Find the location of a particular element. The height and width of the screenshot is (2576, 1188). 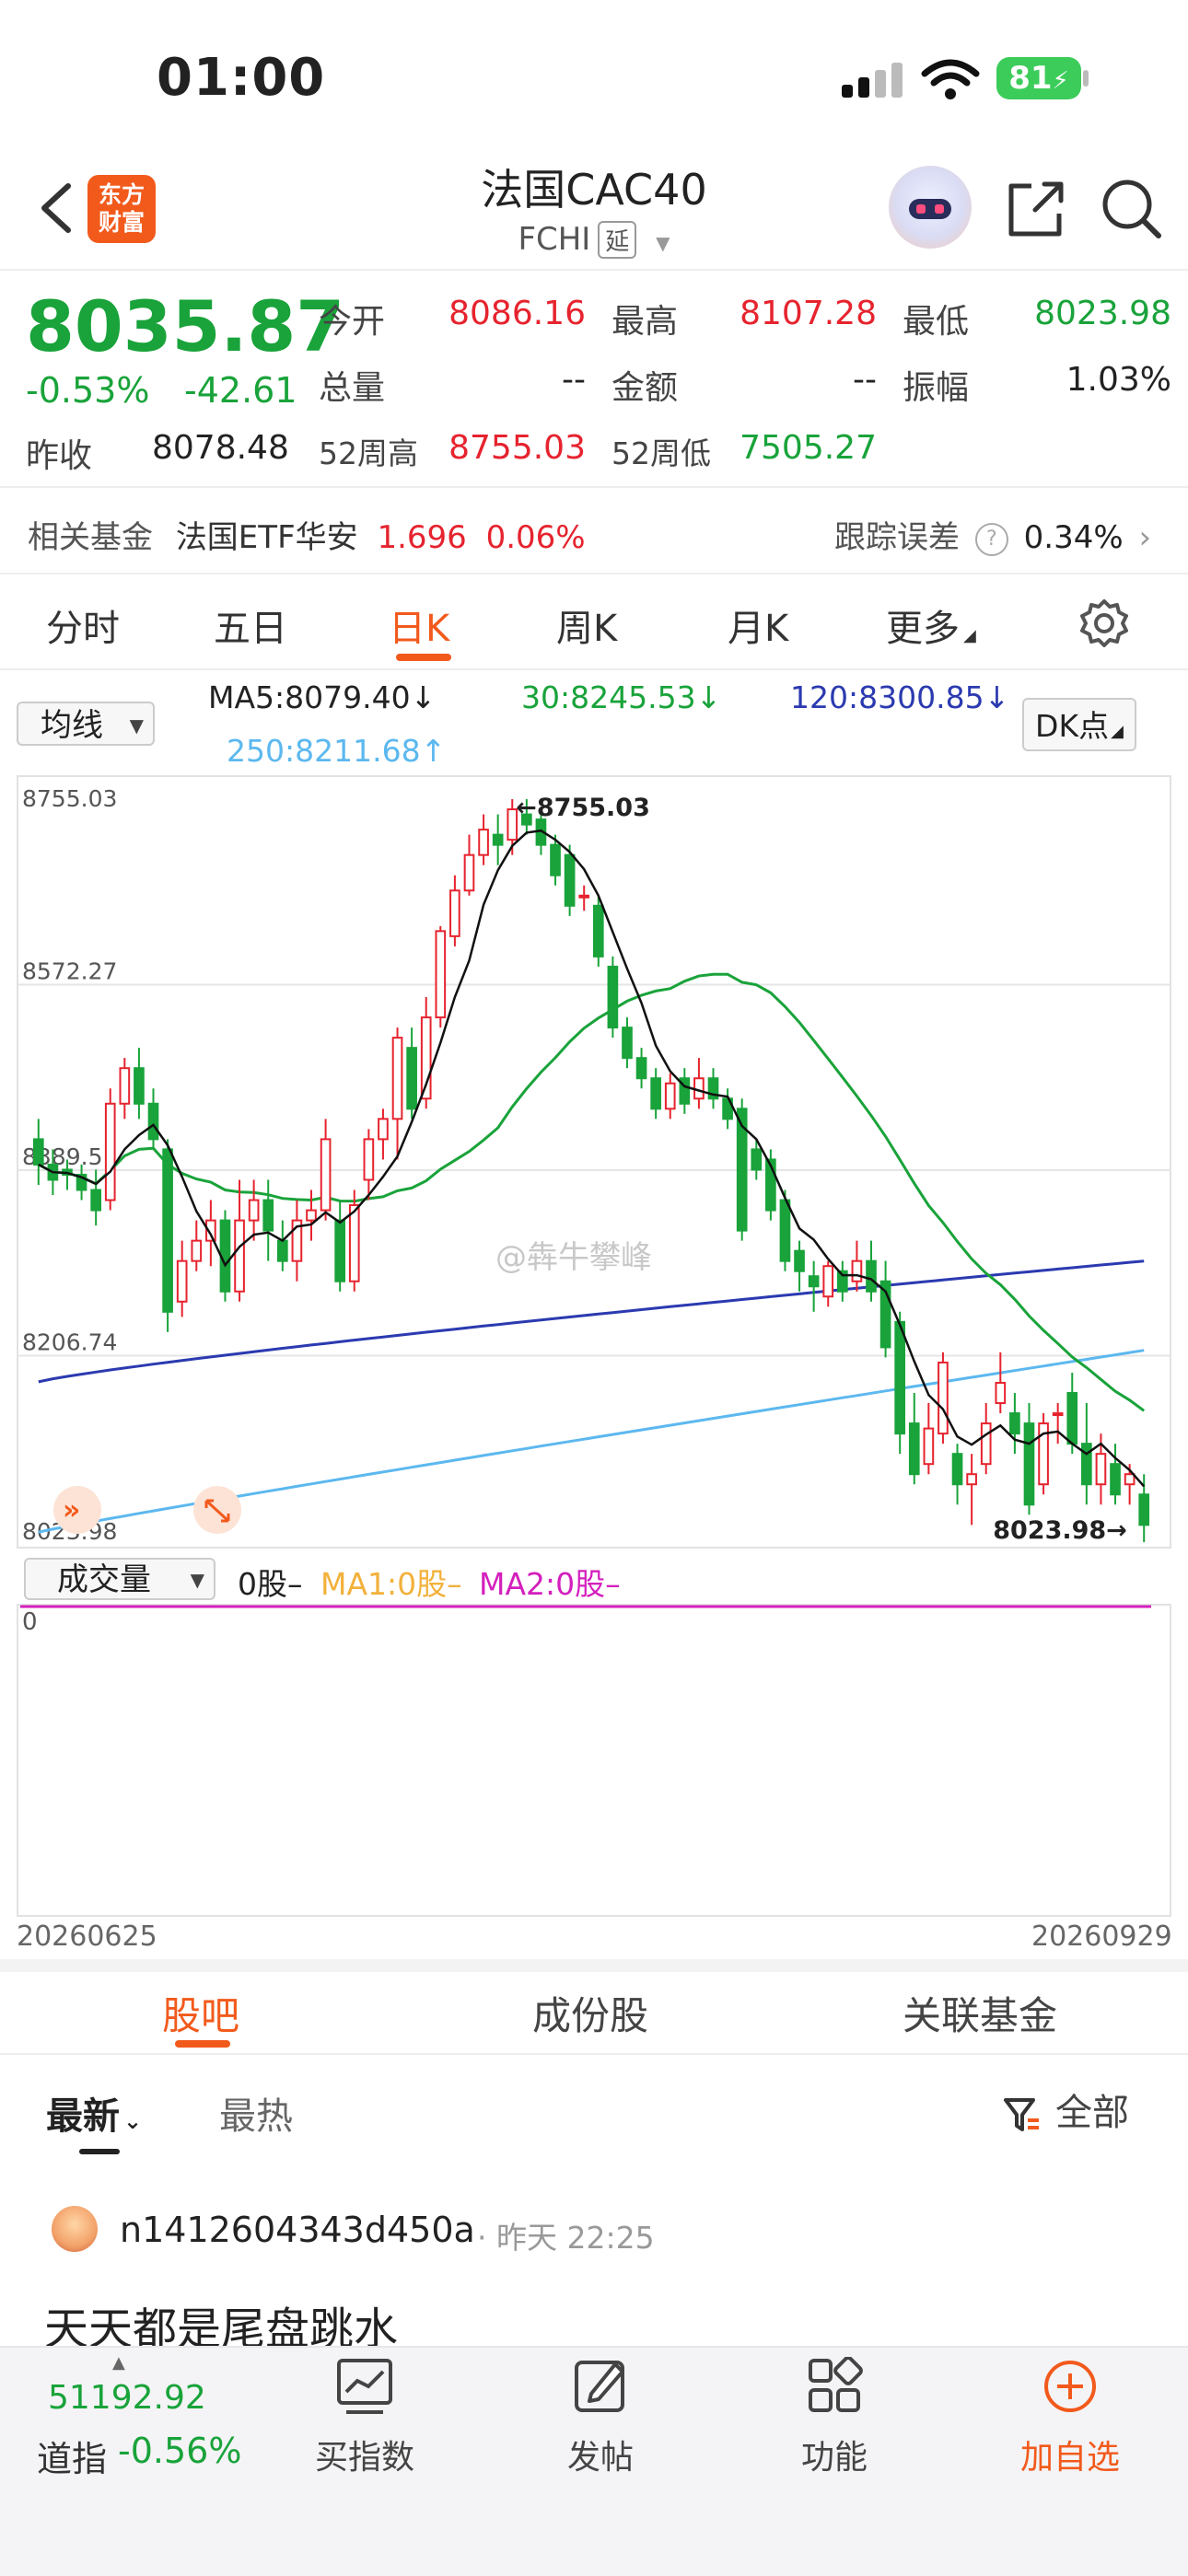

ma250-value: 250:8211.68↑ is located at coordinates (337, 751).